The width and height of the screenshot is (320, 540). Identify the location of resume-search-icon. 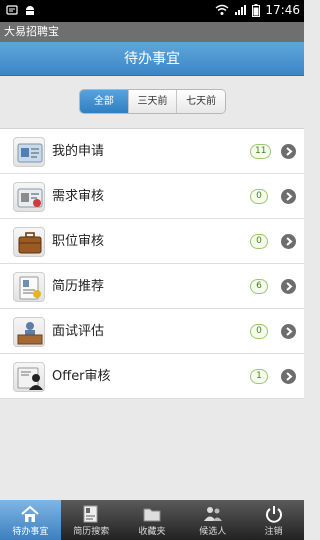
(90, 514).